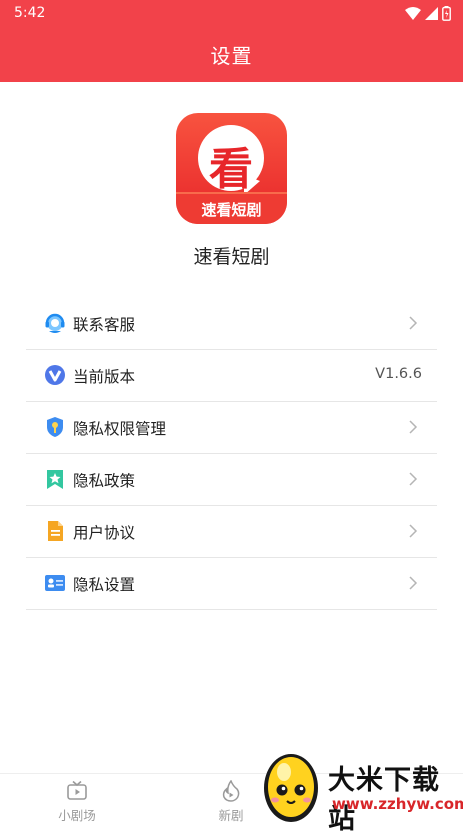 This screenshot has height=836, width=463. Describe the element at coordinates (231, 428) in the screenshot. I see `menu-item-privacy-permissions: 隐私权限管理` at that location.